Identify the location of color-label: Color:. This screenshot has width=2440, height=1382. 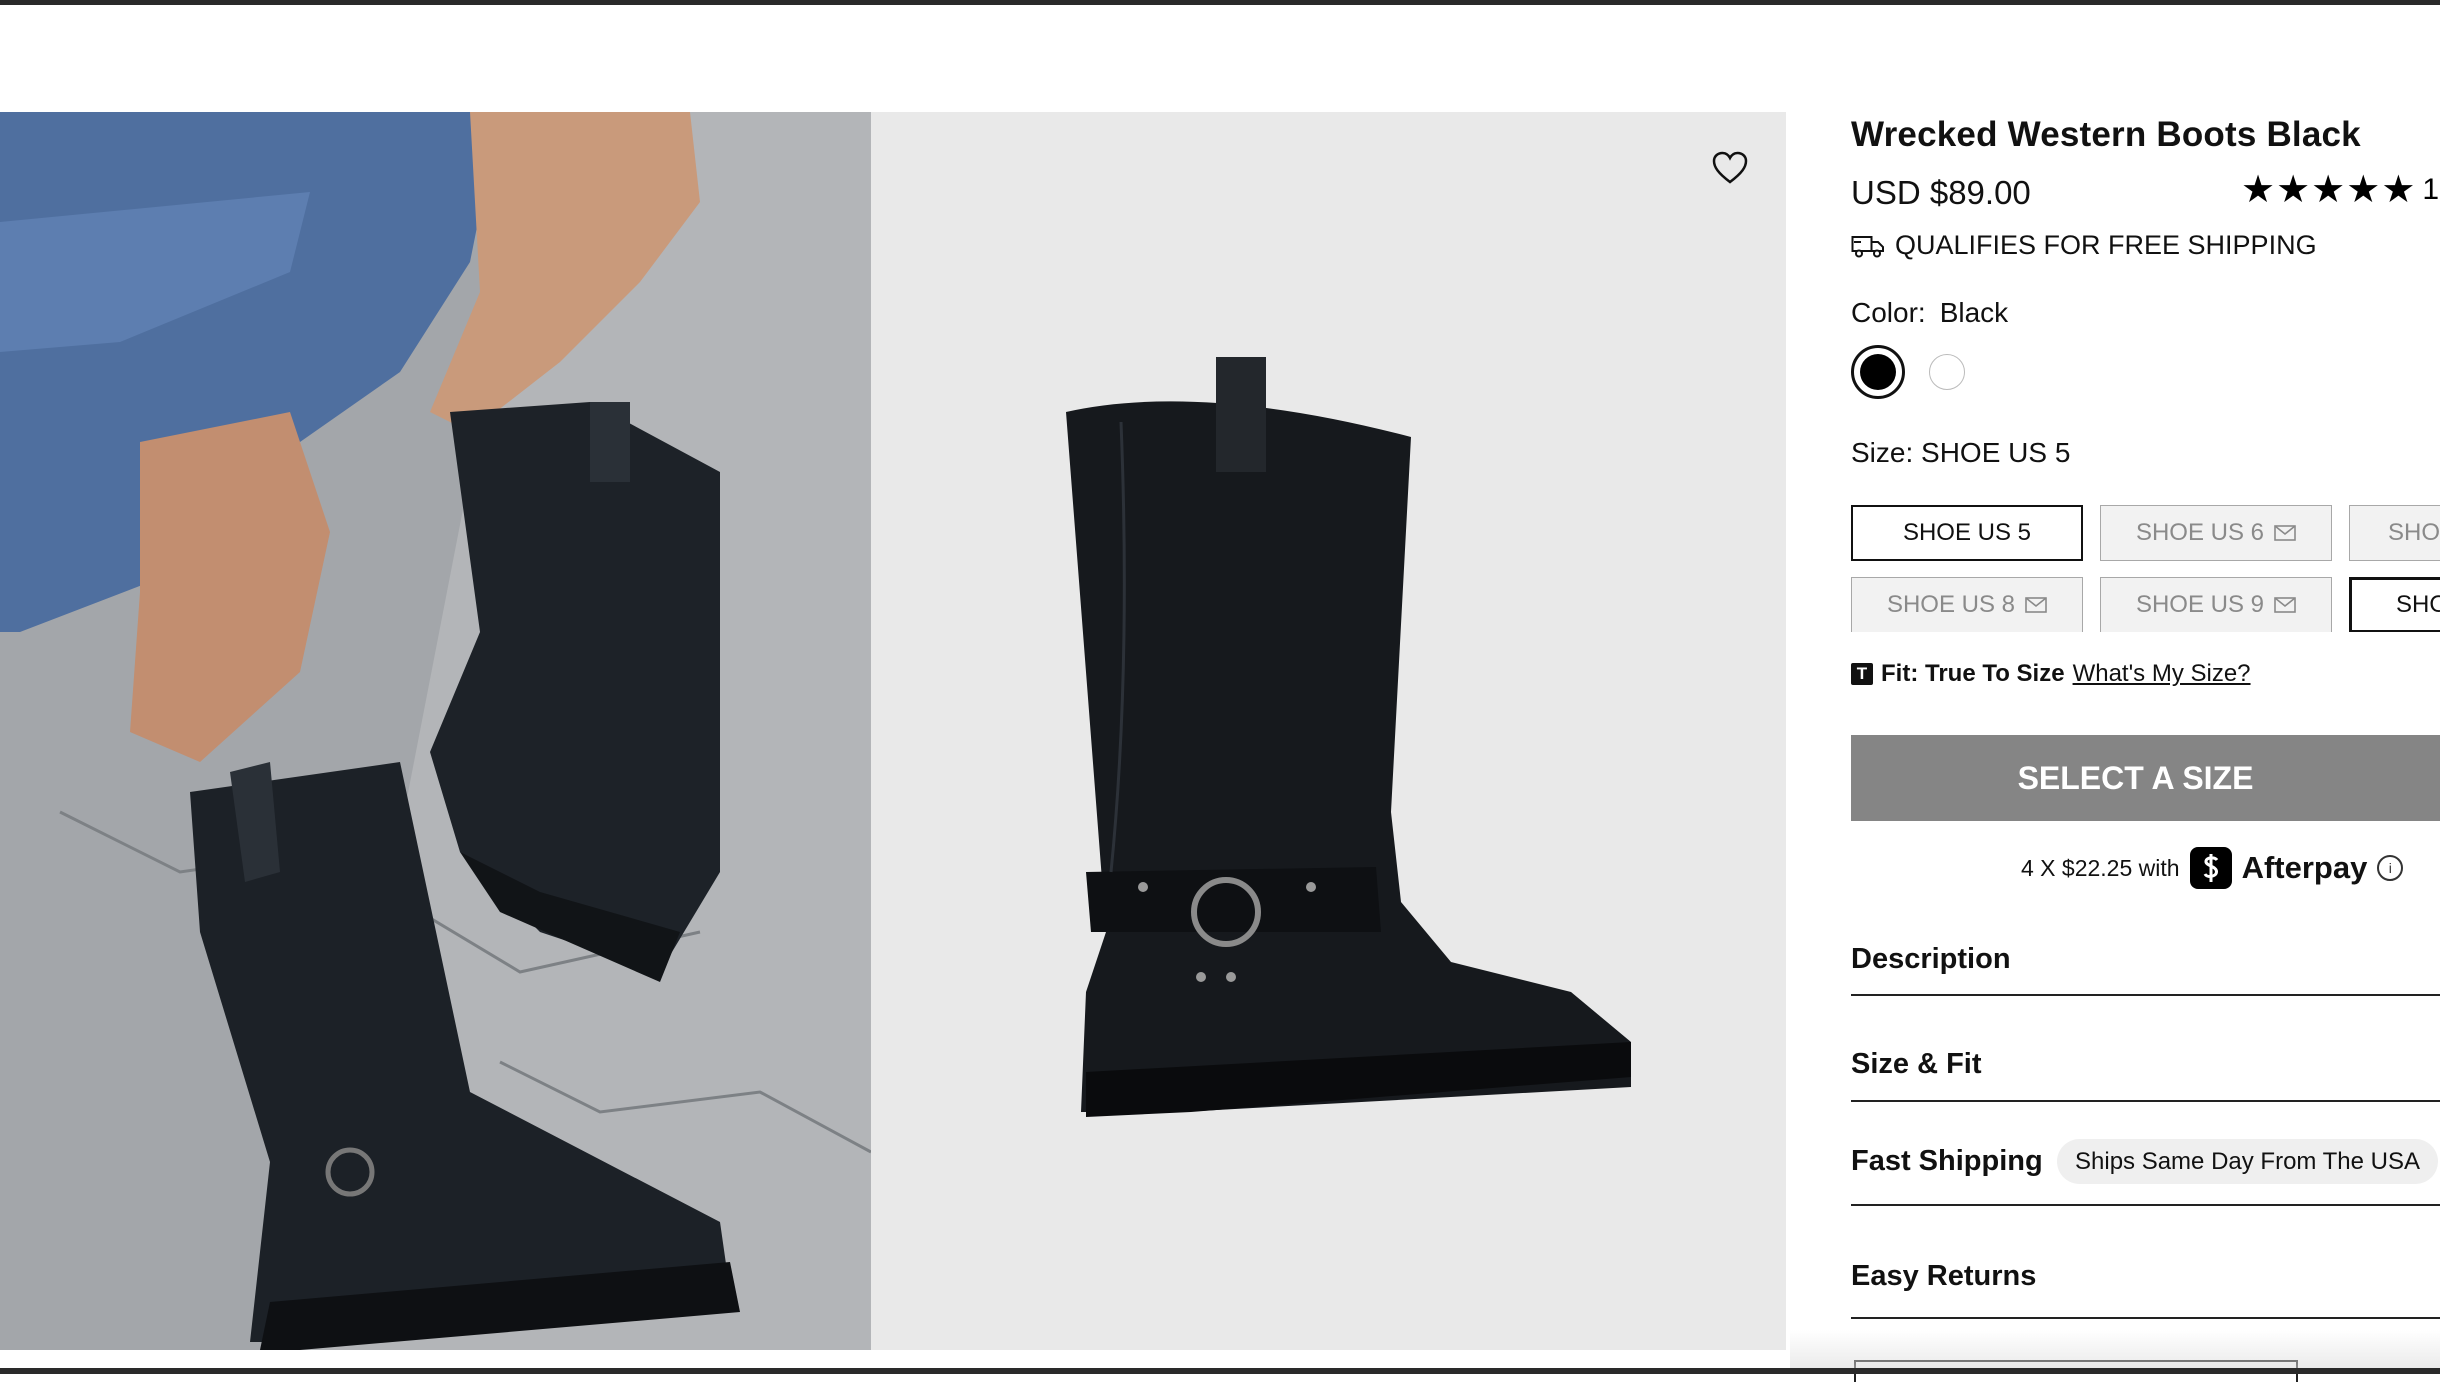
(1888, 312).